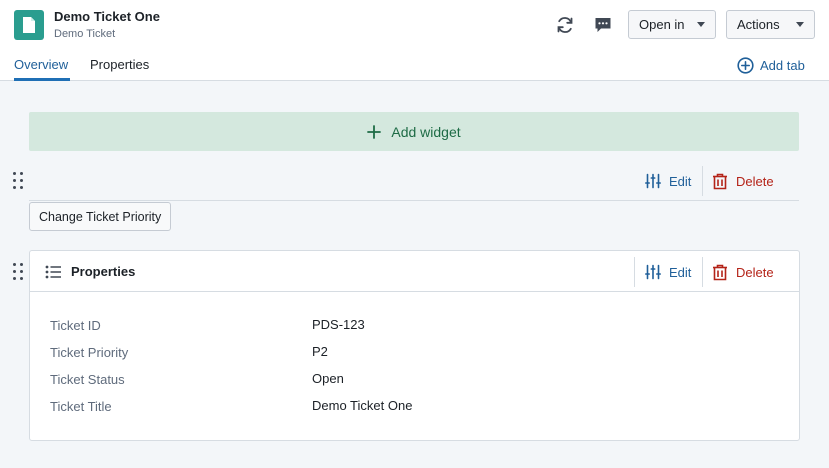  What do you see at coordinates (85, 34) in the screenshot?
I see `object-type-subtitle: Demo Ticket` at bounding box center [85, 34].